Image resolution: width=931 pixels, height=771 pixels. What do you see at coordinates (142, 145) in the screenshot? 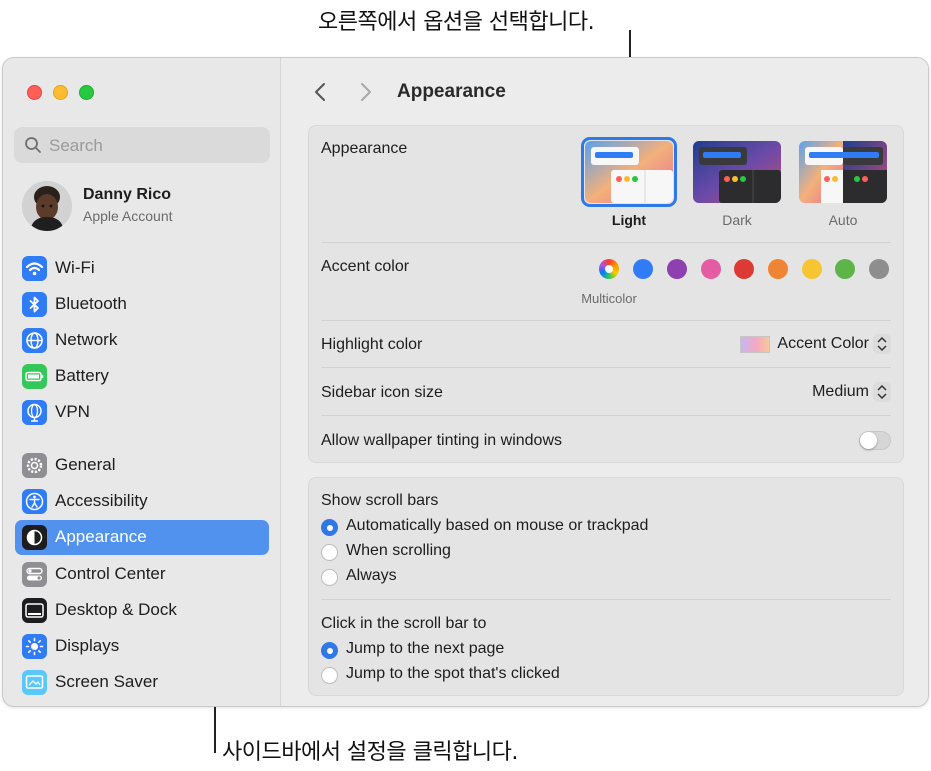
I see `search-field: Search` at bounding box center [142, 145].